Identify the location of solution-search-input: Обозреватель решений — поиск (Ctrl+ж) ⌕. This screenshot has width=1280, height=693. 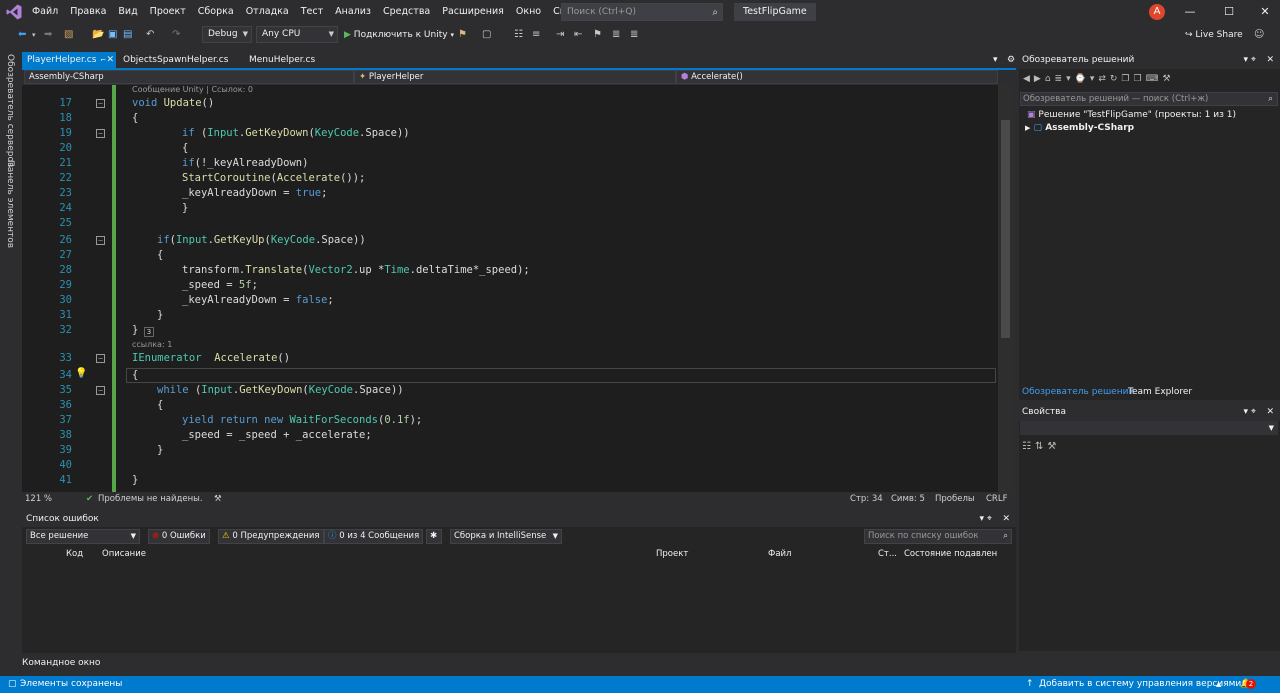
(1149, 99).